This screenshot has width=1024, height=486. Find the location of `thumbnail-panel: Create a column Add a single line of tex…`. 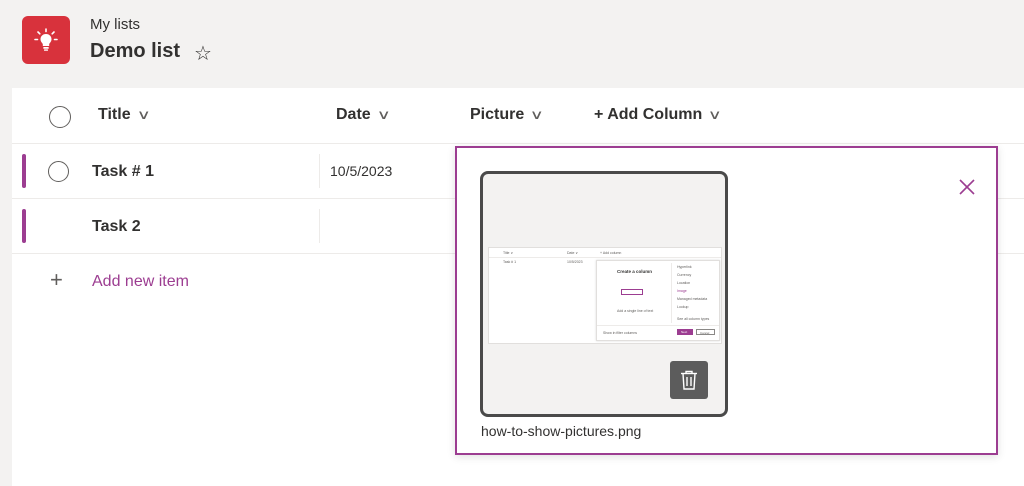

thumbnail-panel: Create a column Add a single line of tex… is located at coordinates (658, 300).